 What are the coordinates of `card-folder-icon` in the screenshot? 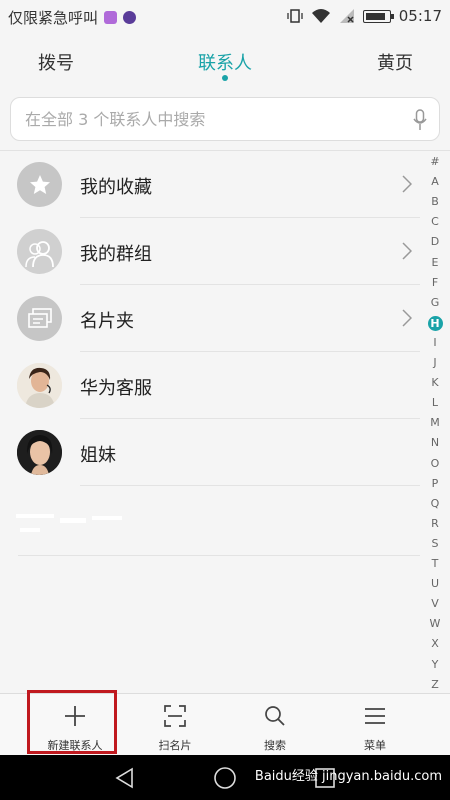 It's located at (39, 318).